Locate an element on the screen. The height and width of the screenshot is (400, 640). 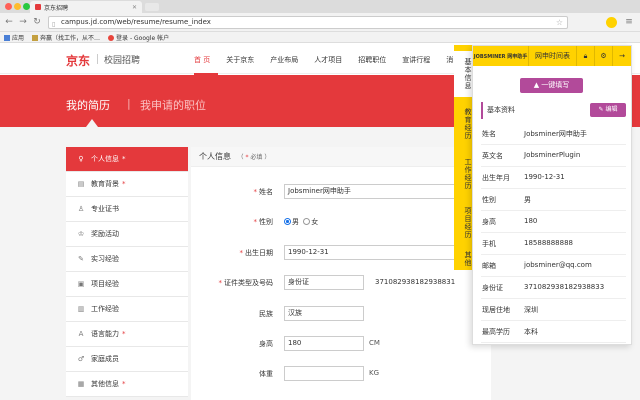
profile-field-row: 性别 男 is located at coordinates (553, 200).